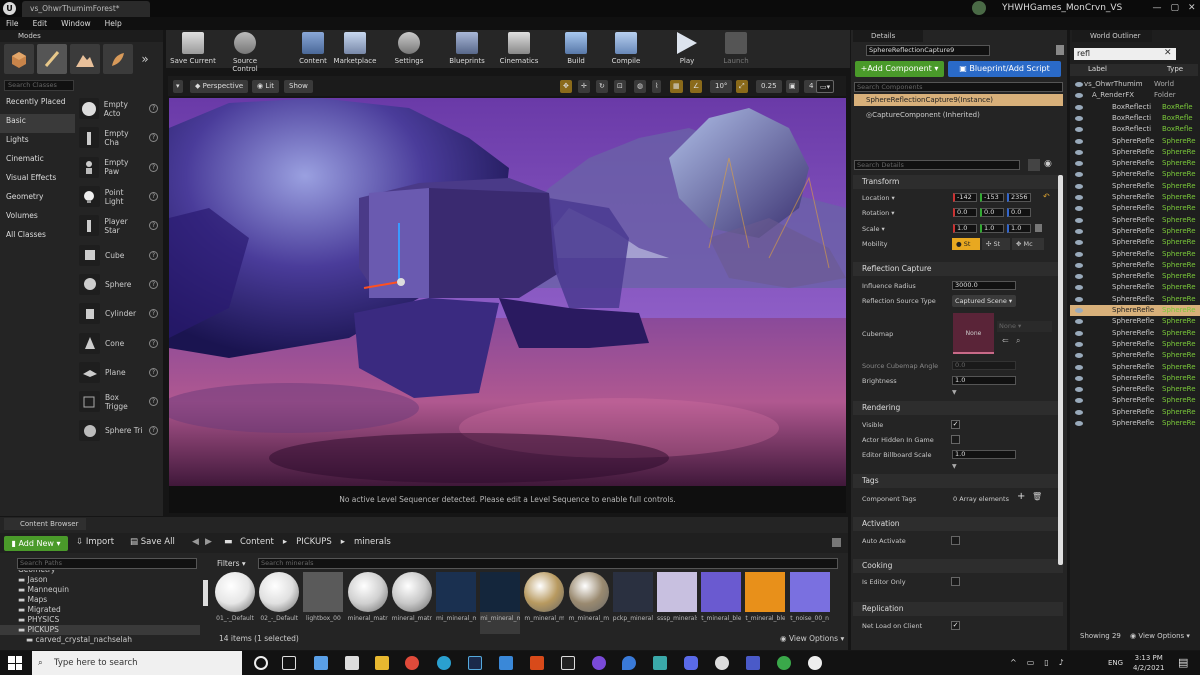 The width and height of the screenshot is (1200, 675). I want to click on outliner-row: BoxReflecti BoxRefle, so click(1135, 107).